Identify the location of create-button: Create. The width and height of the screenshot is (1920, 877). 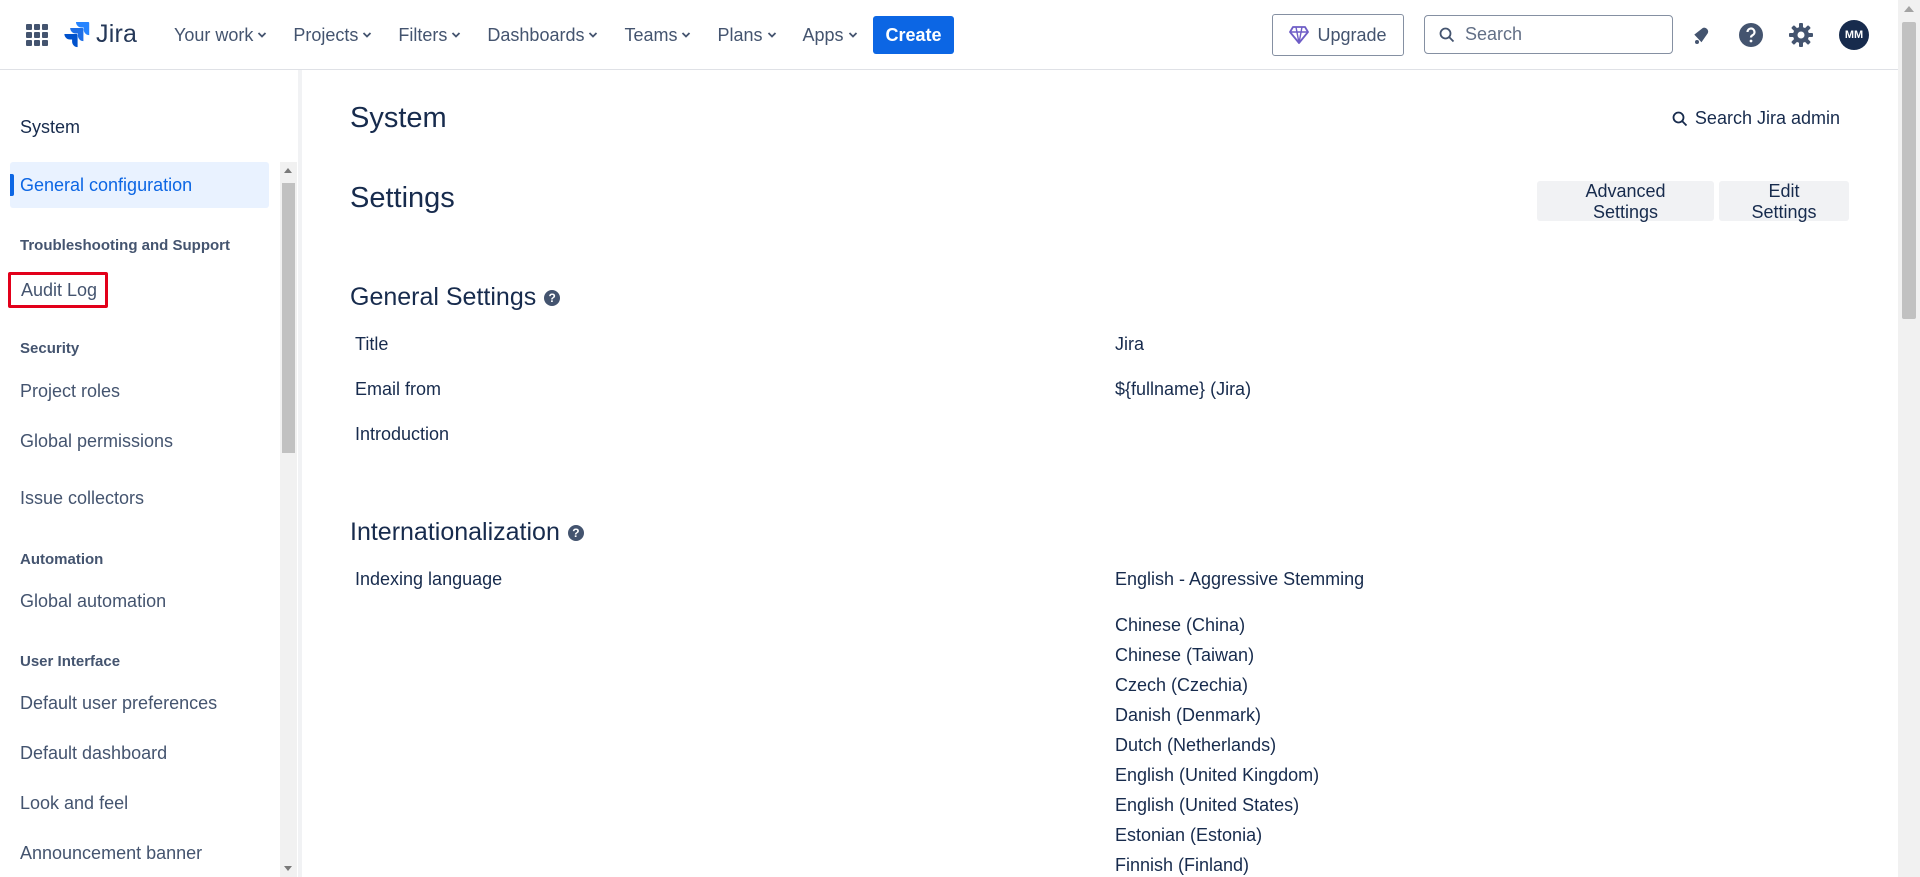
(913, 35).